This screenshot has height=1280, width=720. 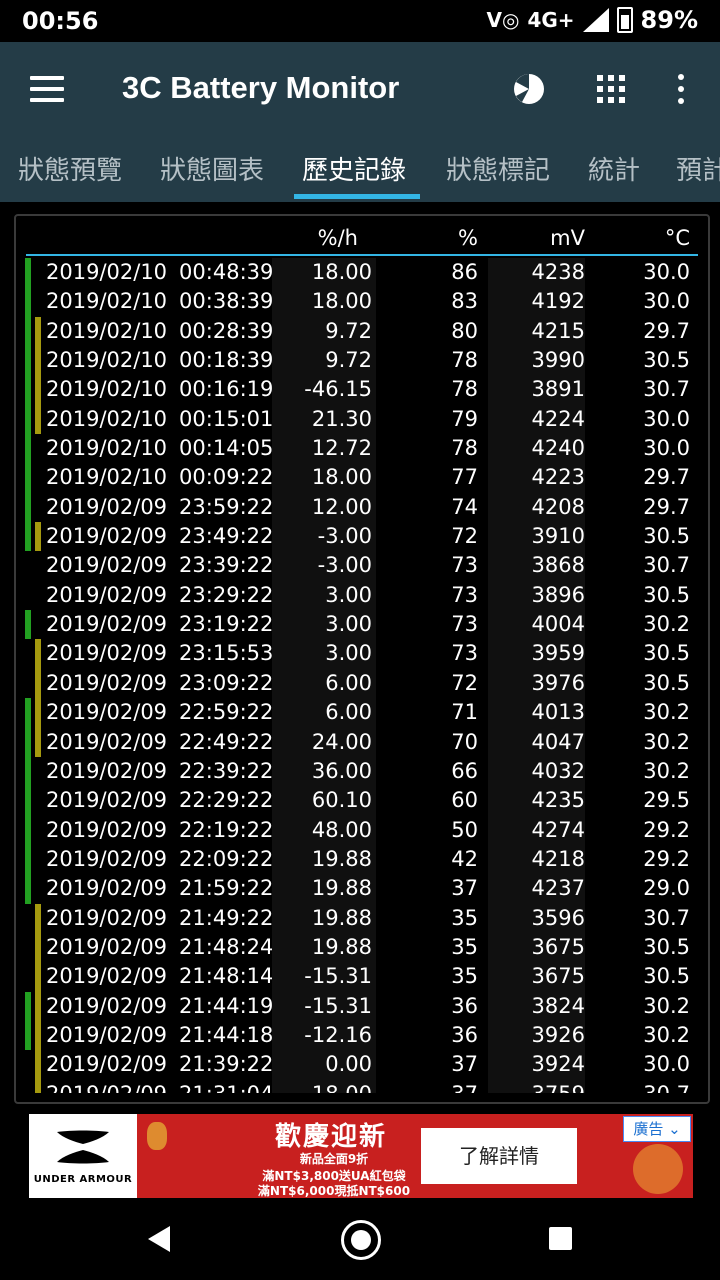 What do you see at coordinates (464, 976) in the screenshot?
I see `cell-percent: 35` at bounding box center [464, 976].